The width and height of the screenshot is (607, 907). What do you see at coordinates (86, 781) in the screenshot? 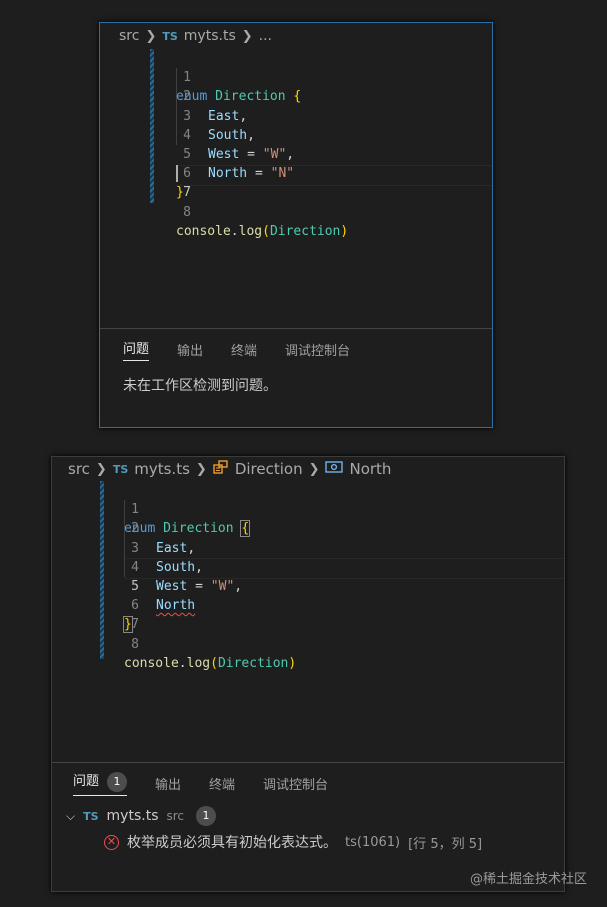
I see `tab-problems-label: 问题` at bounding box center [86, 781].